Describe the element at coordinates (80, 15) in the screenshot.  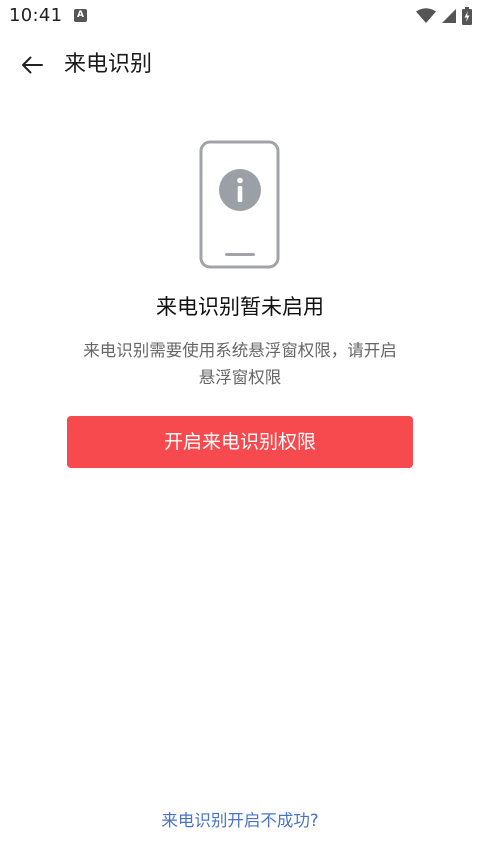
I see `notification-app-icon: A` at that location.